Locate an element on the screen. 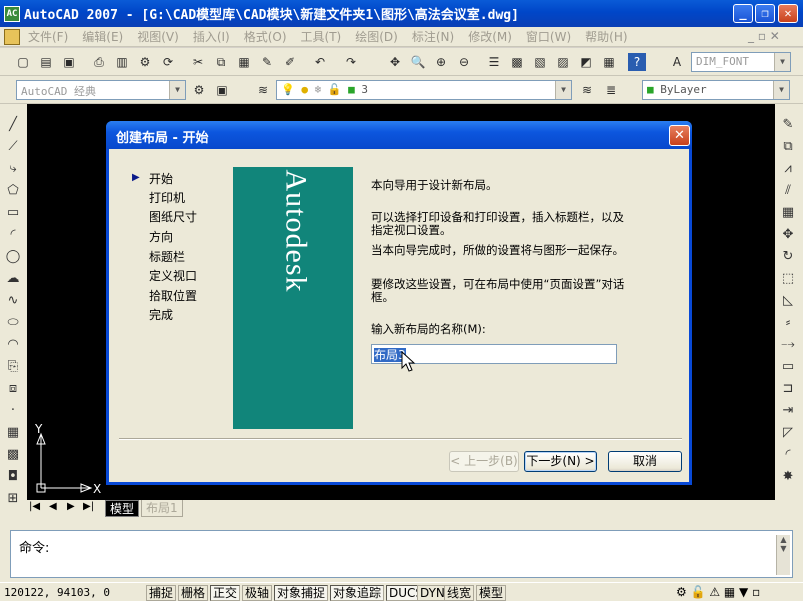  calculator-icon: ▦ is located at coordinates (609, 62).